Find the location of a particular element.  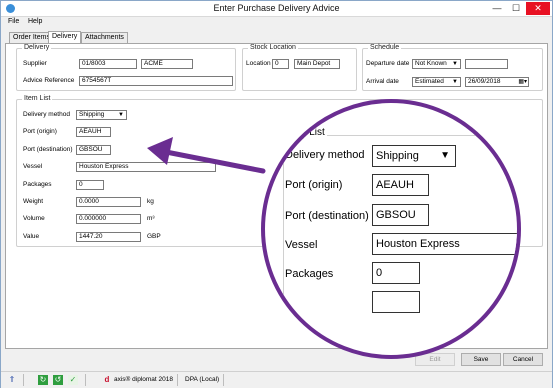

port-destination-label: Port (destination) is located at coordinates (48, 149).